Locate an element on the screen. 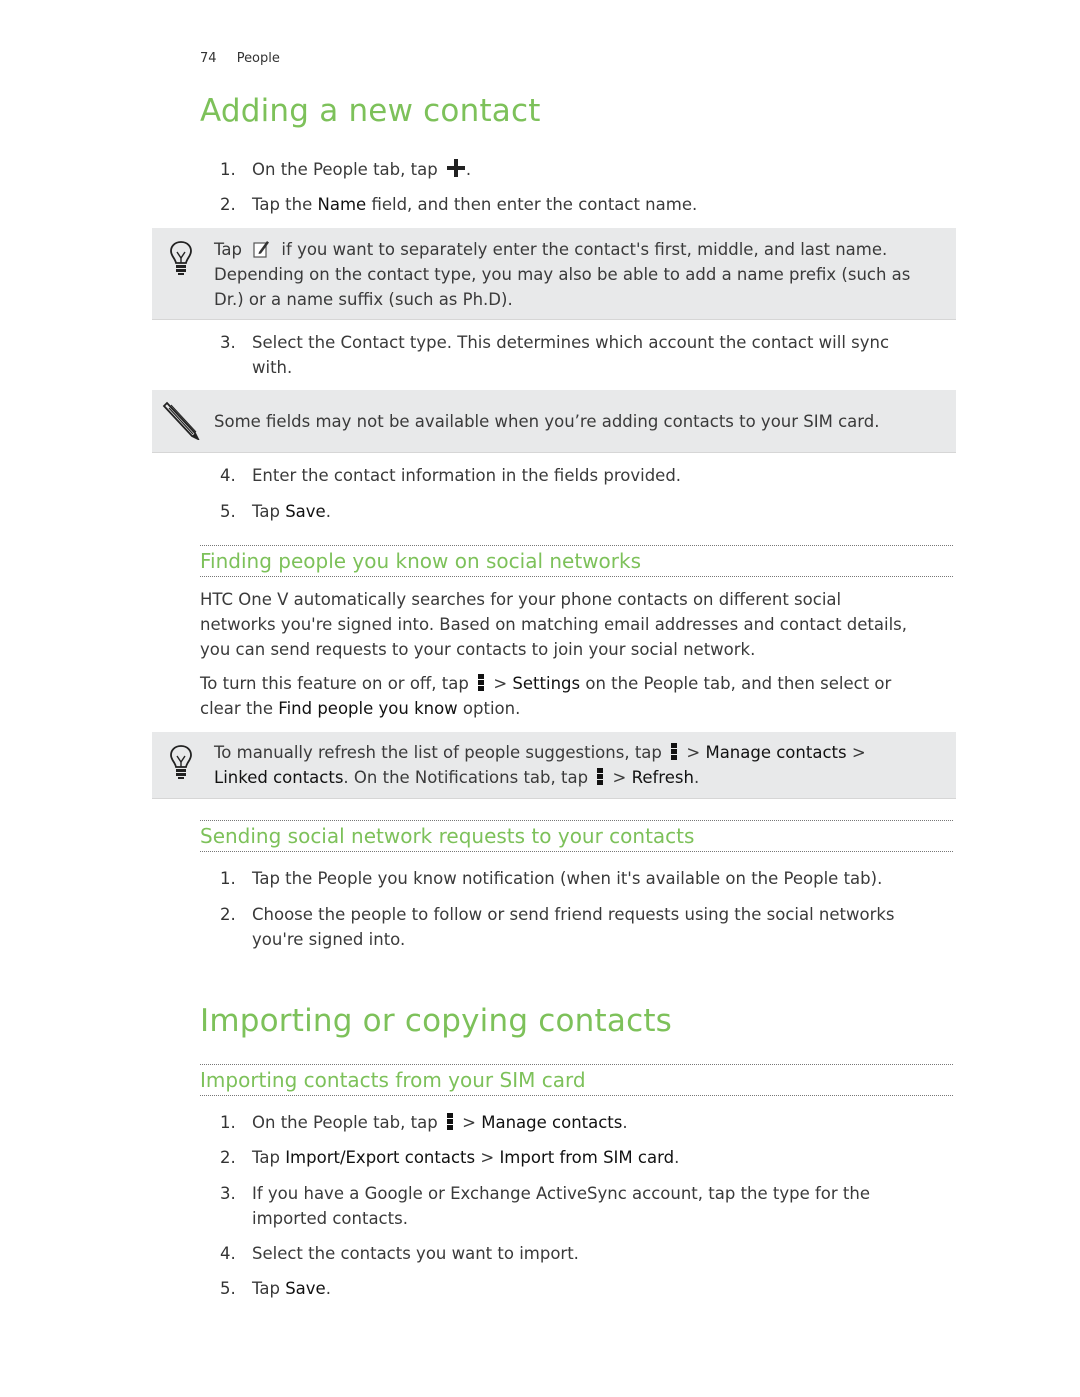 The image size is (1080, 1397). step-text: Select the contacts you want to import. is located at coordinates (415, 1253).